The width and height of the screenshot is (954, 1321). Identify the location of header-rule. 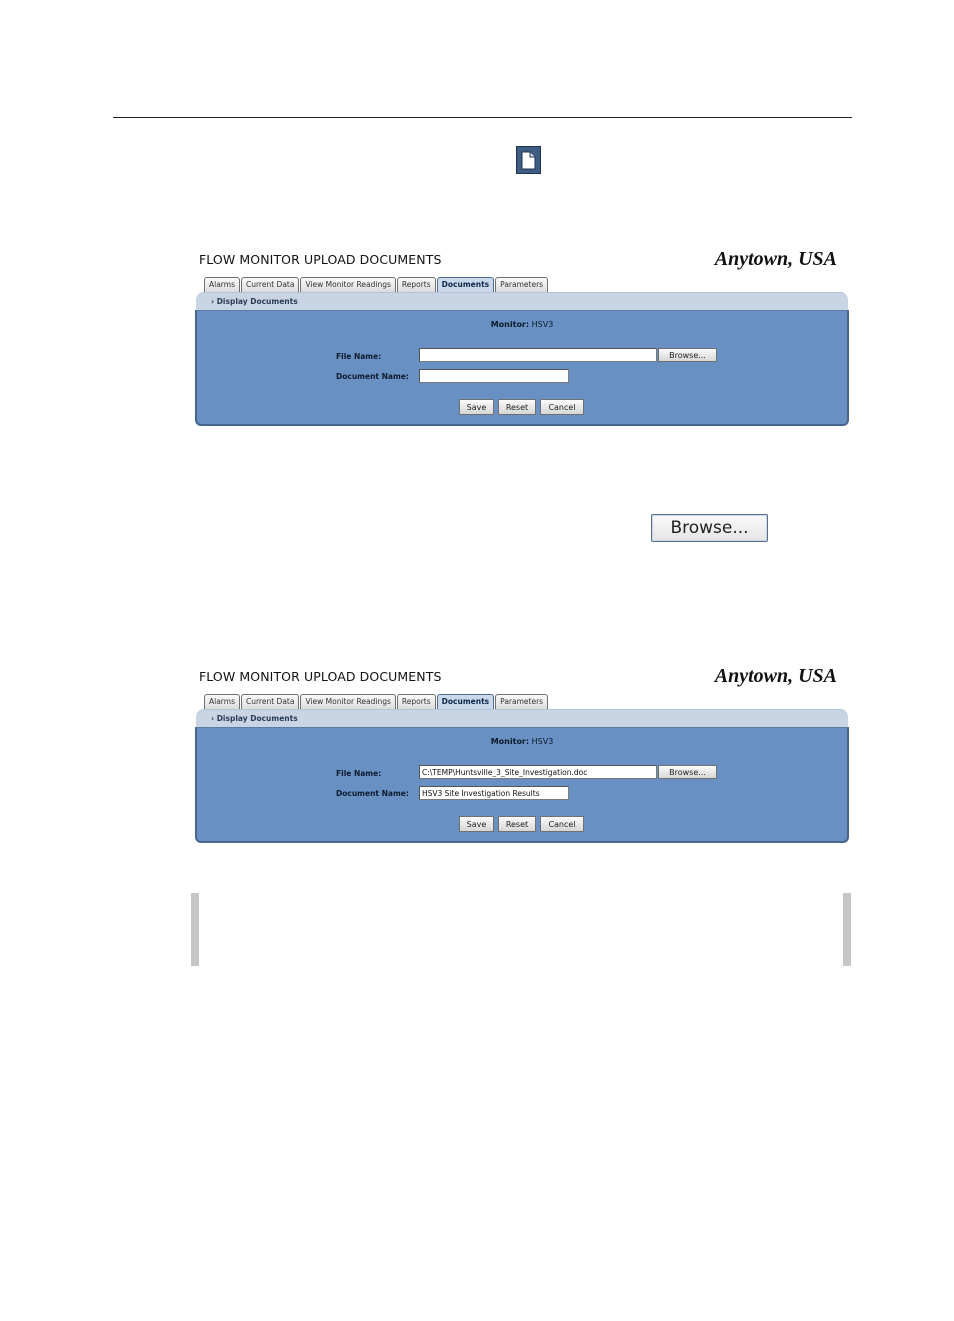
(482, 117).